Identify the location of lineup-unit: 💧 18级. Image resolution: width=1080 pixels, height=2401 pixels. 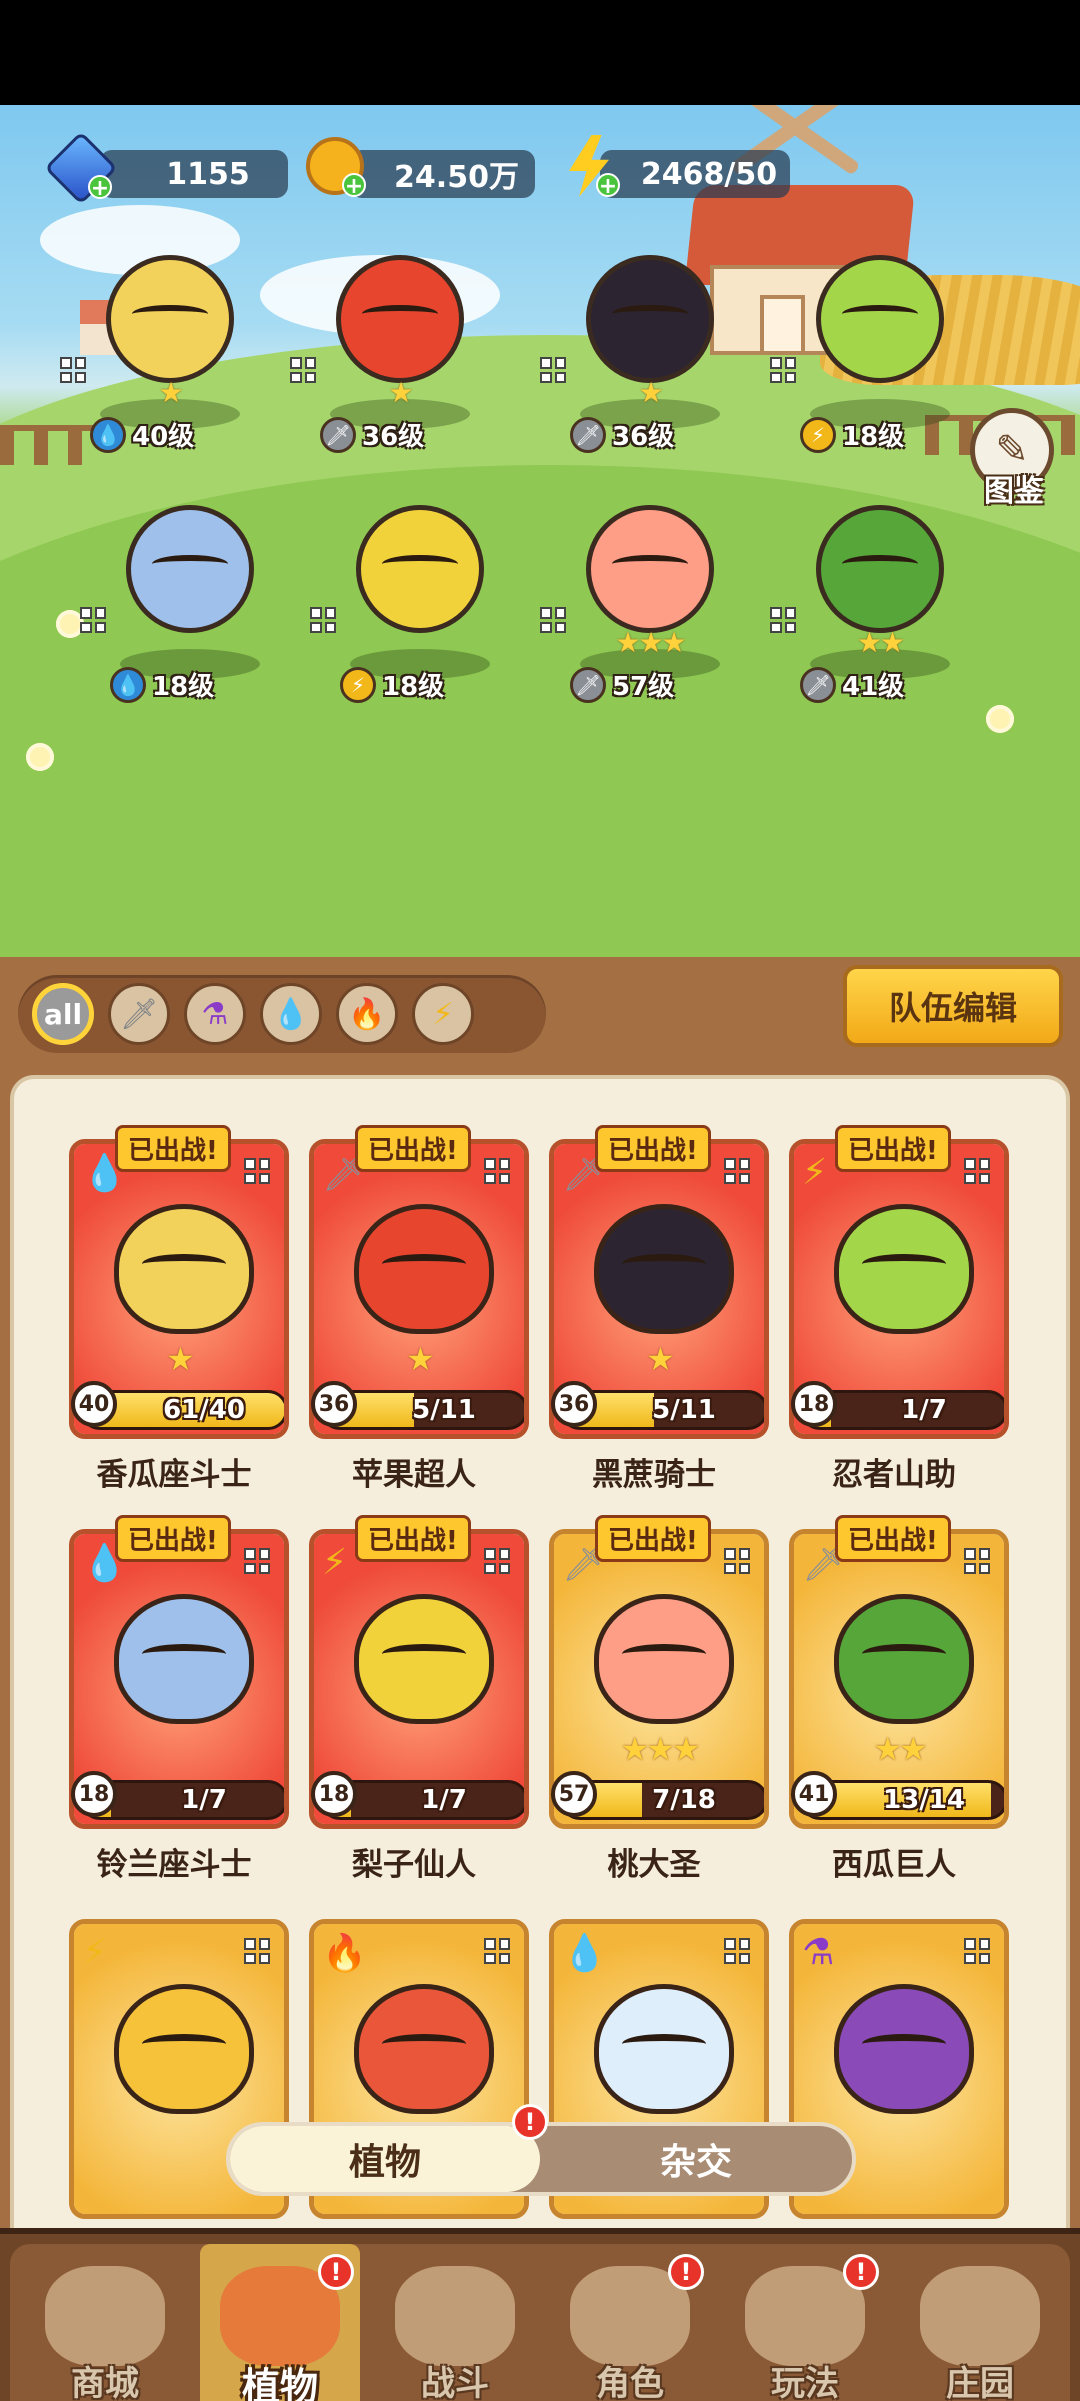
(185, 594).